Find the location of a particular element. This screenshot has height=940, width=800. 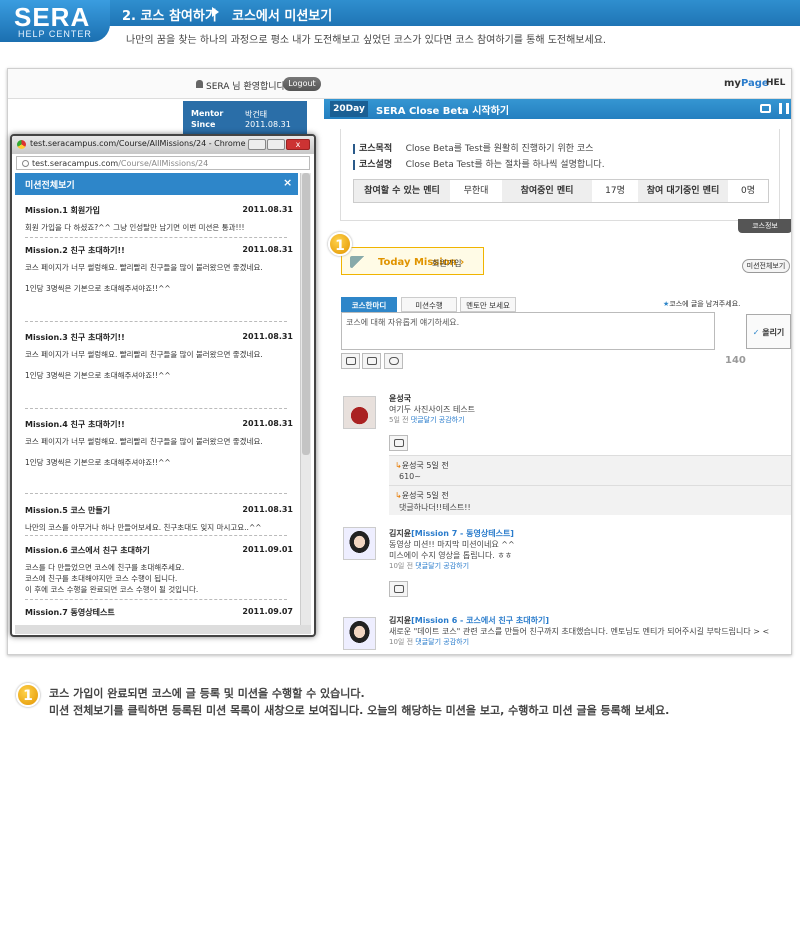

reply-text: 610~ is located at coordinates (410, 476).